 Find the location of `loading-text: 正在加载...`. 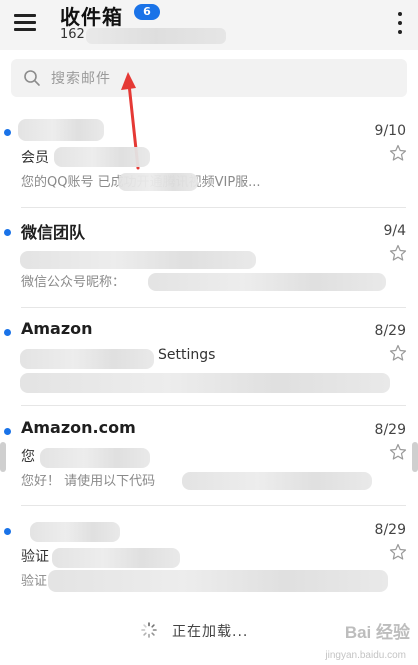

loading-text: 正在加载... is located at coordinates (210, 632).